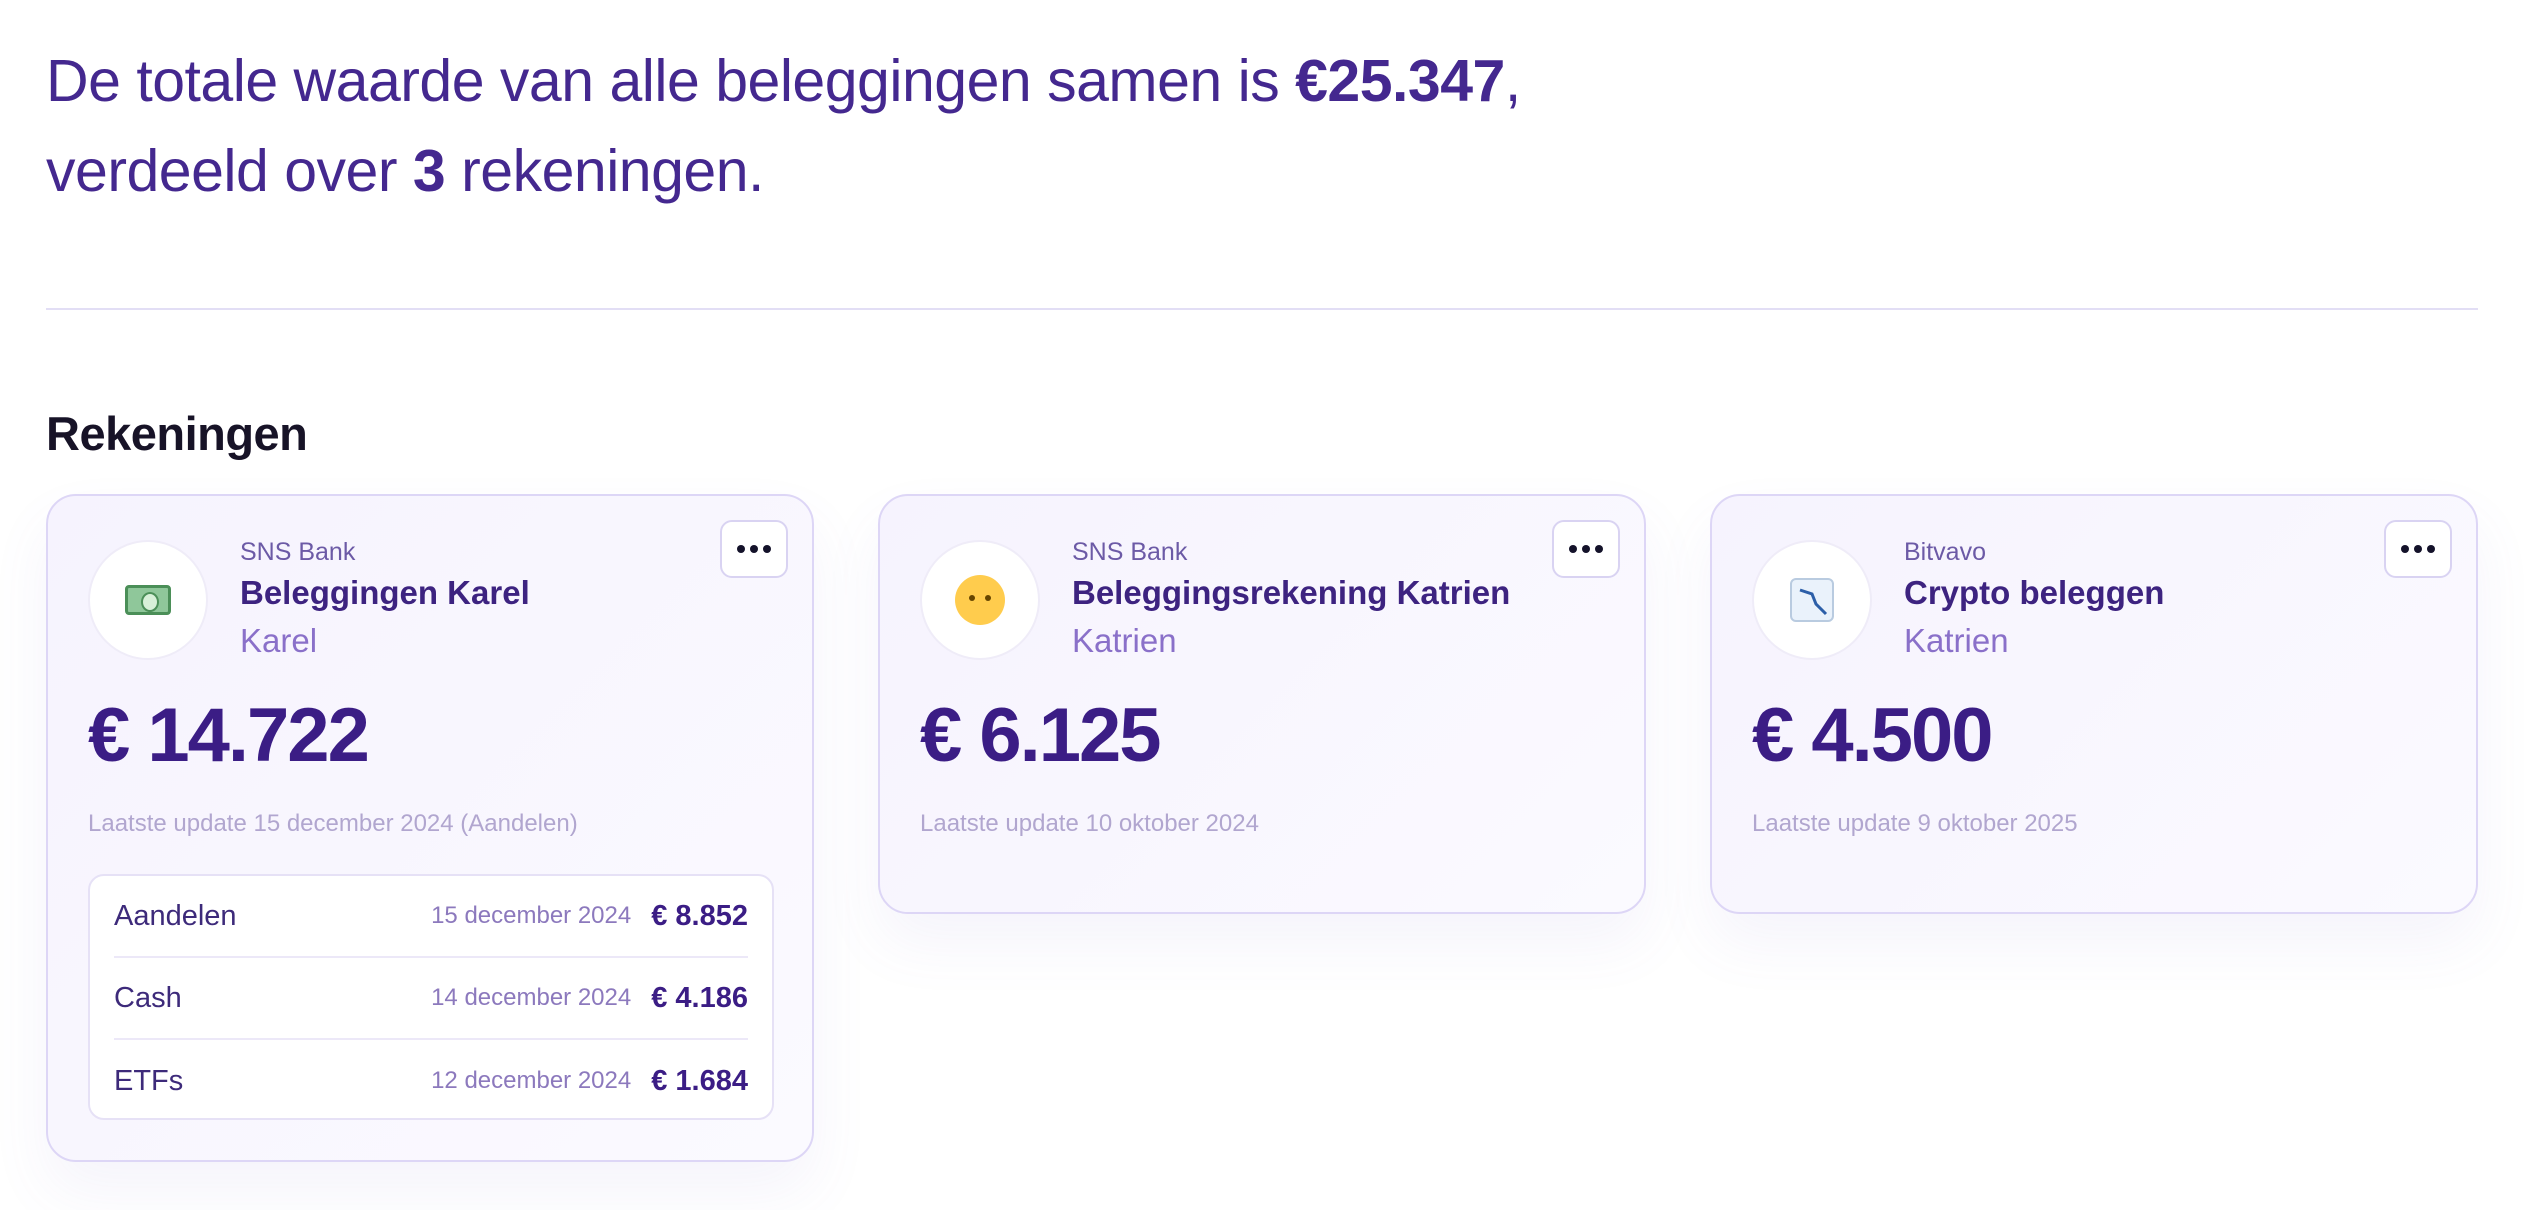 The width and height of the screenshot is (2530, 1210). Describe the element at coordinates (1262, 309) in the screenshot. I see `section-divider` at that location.